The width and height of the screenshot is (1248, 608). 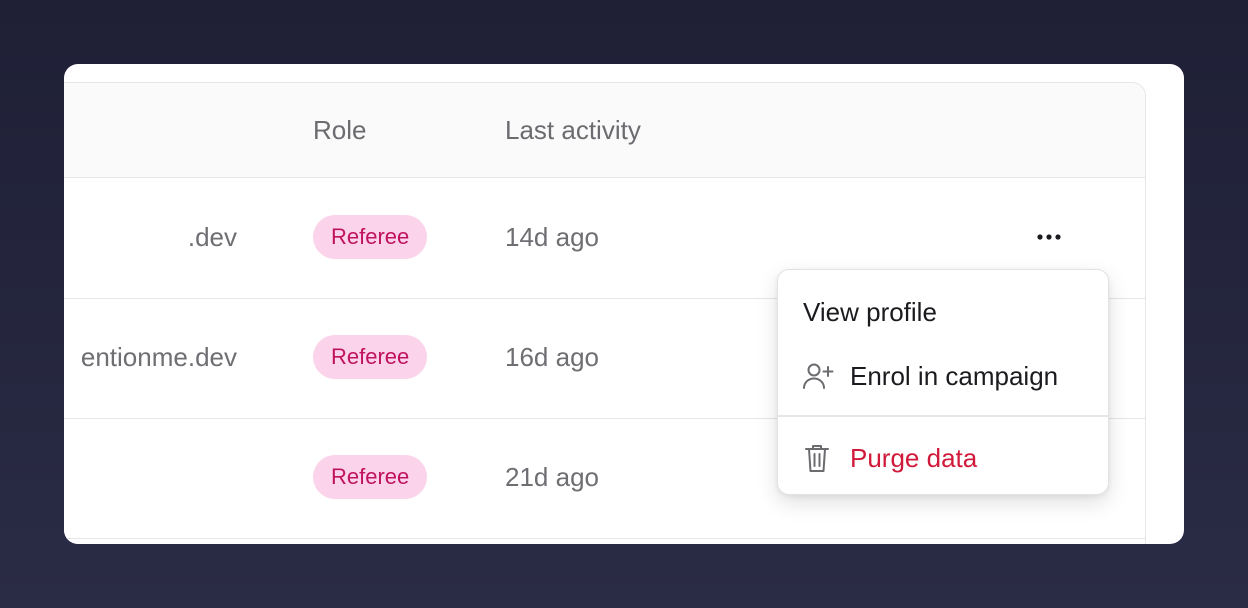 I want to click on last-activity-cell: 16d ago, so click(x=552, y=357).